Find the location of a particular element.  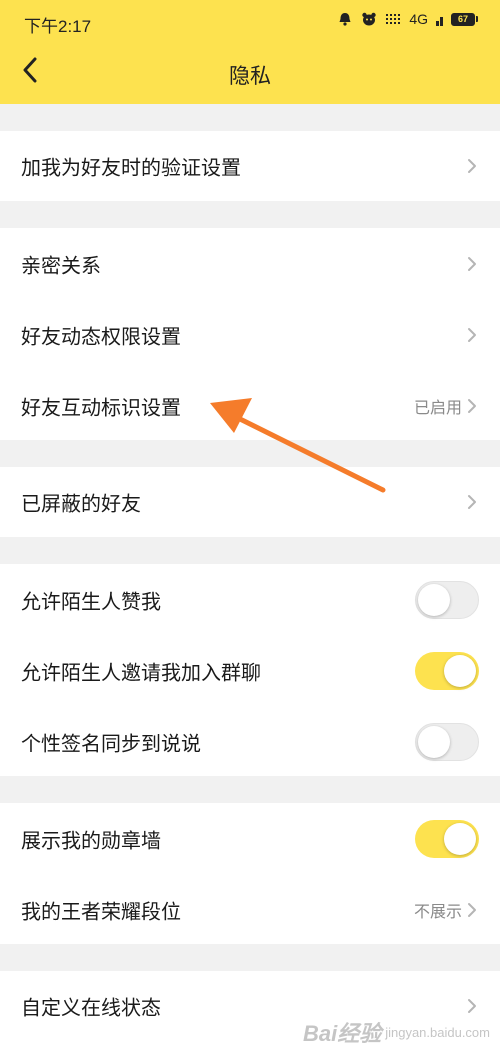

settings-group-verification: 加我为好友时的验证设置 is located at coordinates (250, 166).